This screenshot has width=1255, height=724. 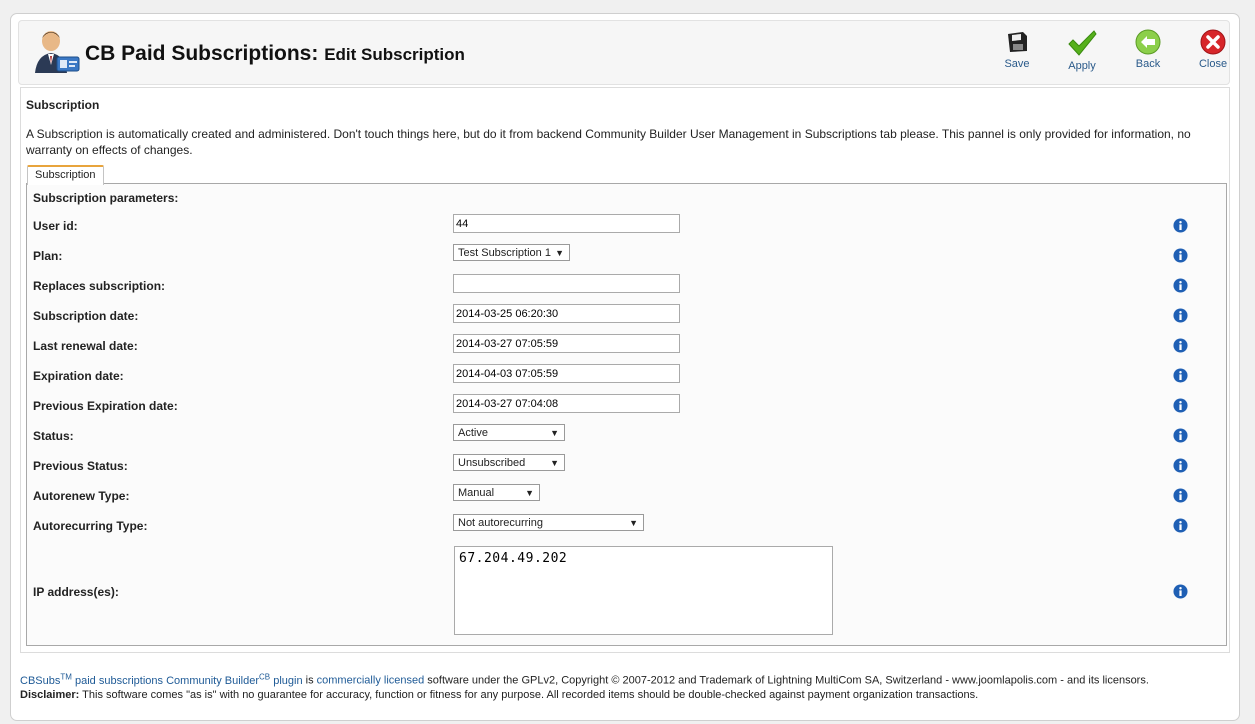 I want to click on replaces-subscription-input, so click(x=566, y=283).